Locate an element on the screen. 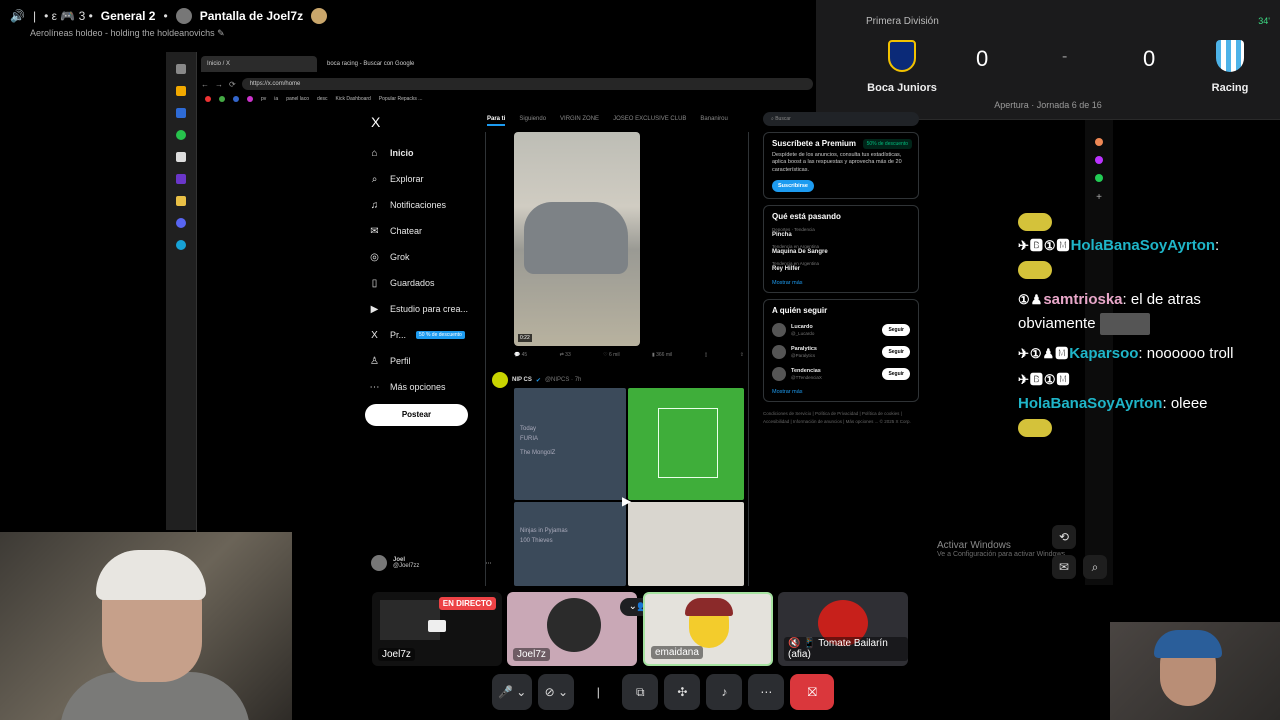 The image size is (1280, 720). shield-icon is located at coordinates (181, 157).